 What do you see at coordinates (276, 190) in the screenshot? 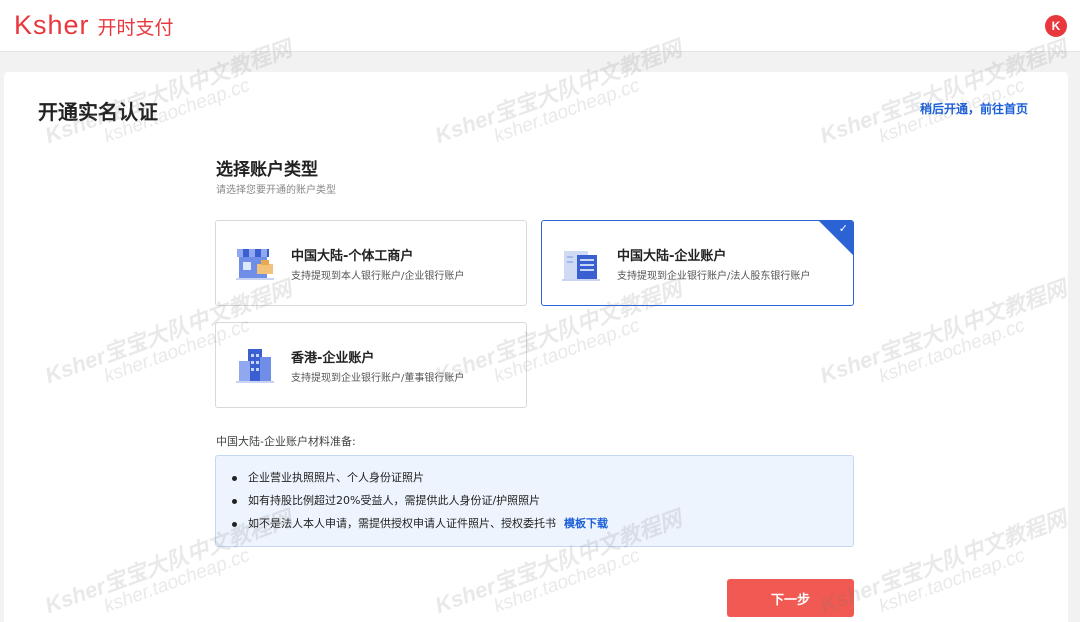
I see `account-type-subtitle: 请选择您要开通的账户类型` at bounding box center [276, 190].